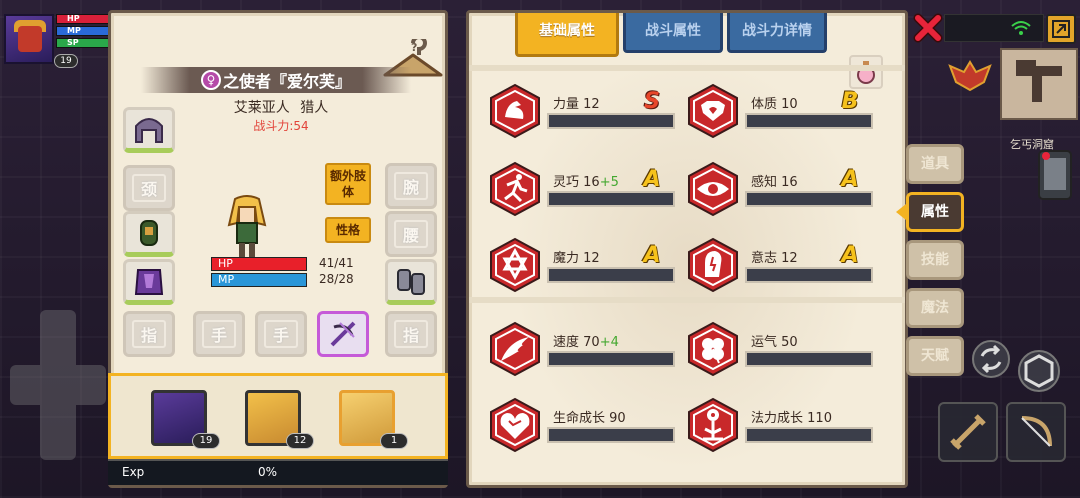 Image resolution: width=1080 pixels, height=498 pixels. What do you see at coordinates (411, 334) in the screenshot?
I see `equip-slot-ring-right: 指` at bounding box center [411, 334].